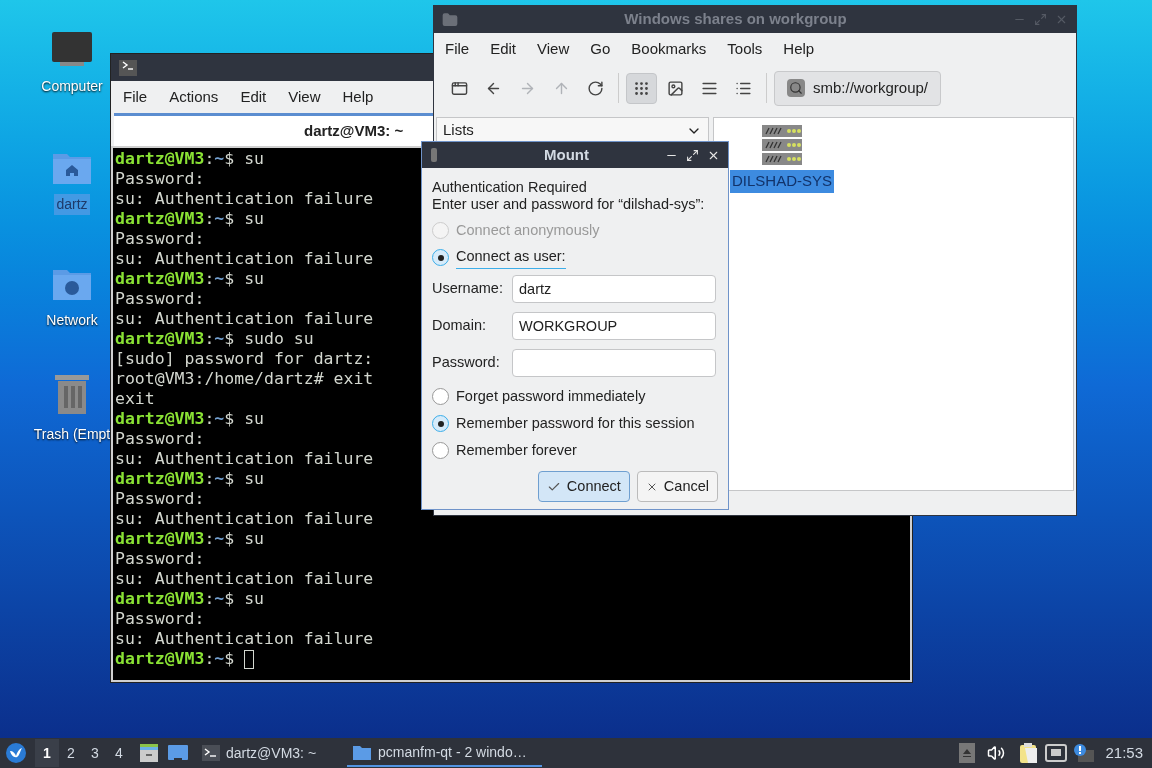 This screenshot has width=1152, height=768. I want to click on radio-label: Forget password immediately, so click(551, 396).